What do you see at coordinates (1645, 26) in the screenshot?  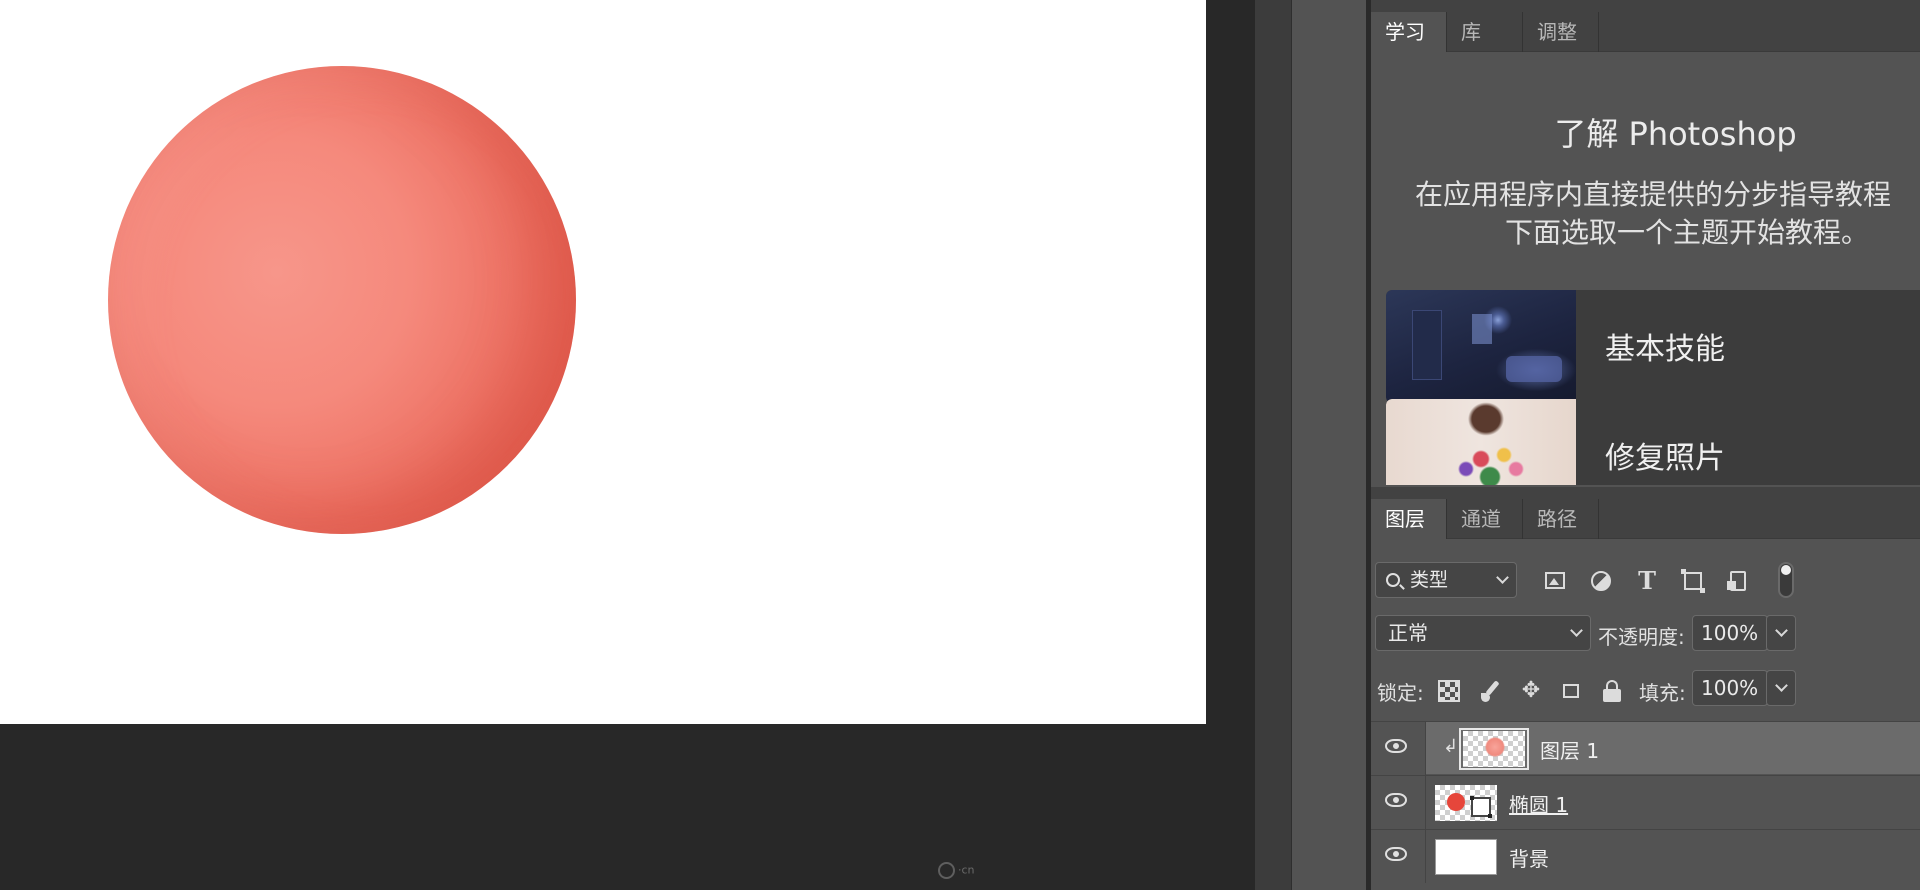 I see `learn-panel-tabbar: 学习 库 调整` at bounding box center [1645, 26].